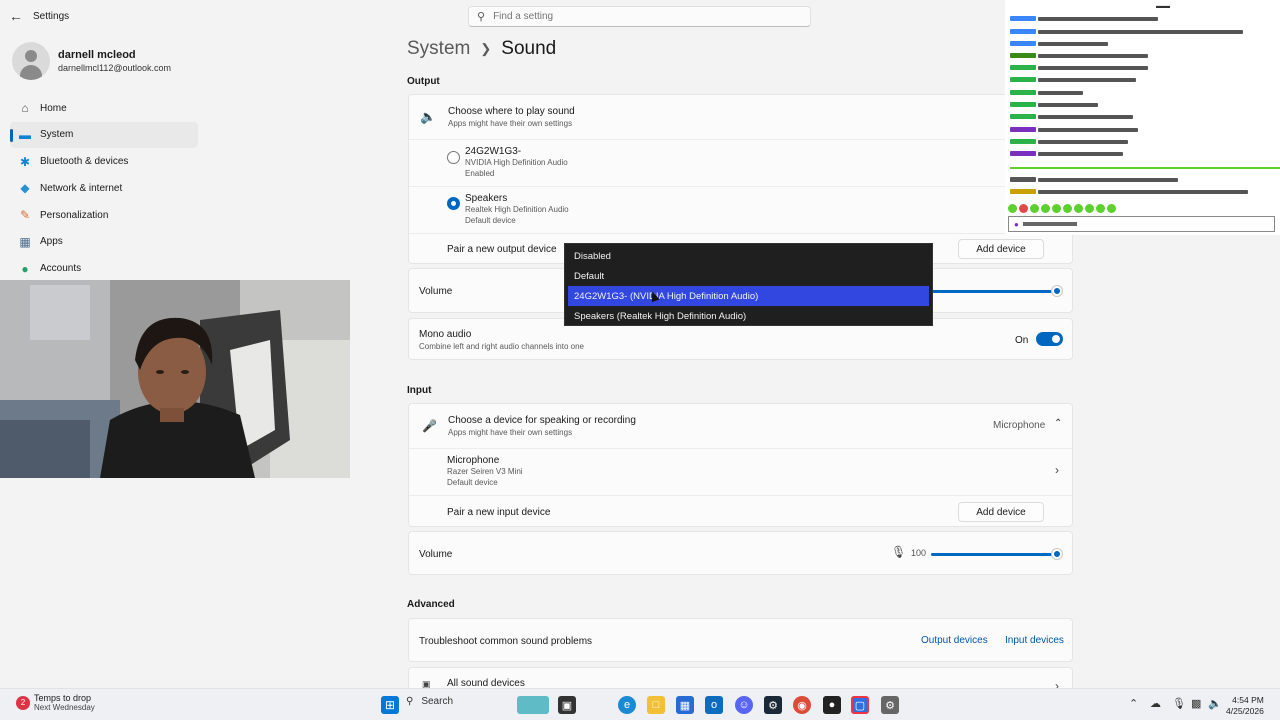 This screenshot has height=720, width=1280. Describe the element at coordinates (485, 471) in the screenshot. I see `input-device-model: Razer Seiren V3 Mini` at that location.